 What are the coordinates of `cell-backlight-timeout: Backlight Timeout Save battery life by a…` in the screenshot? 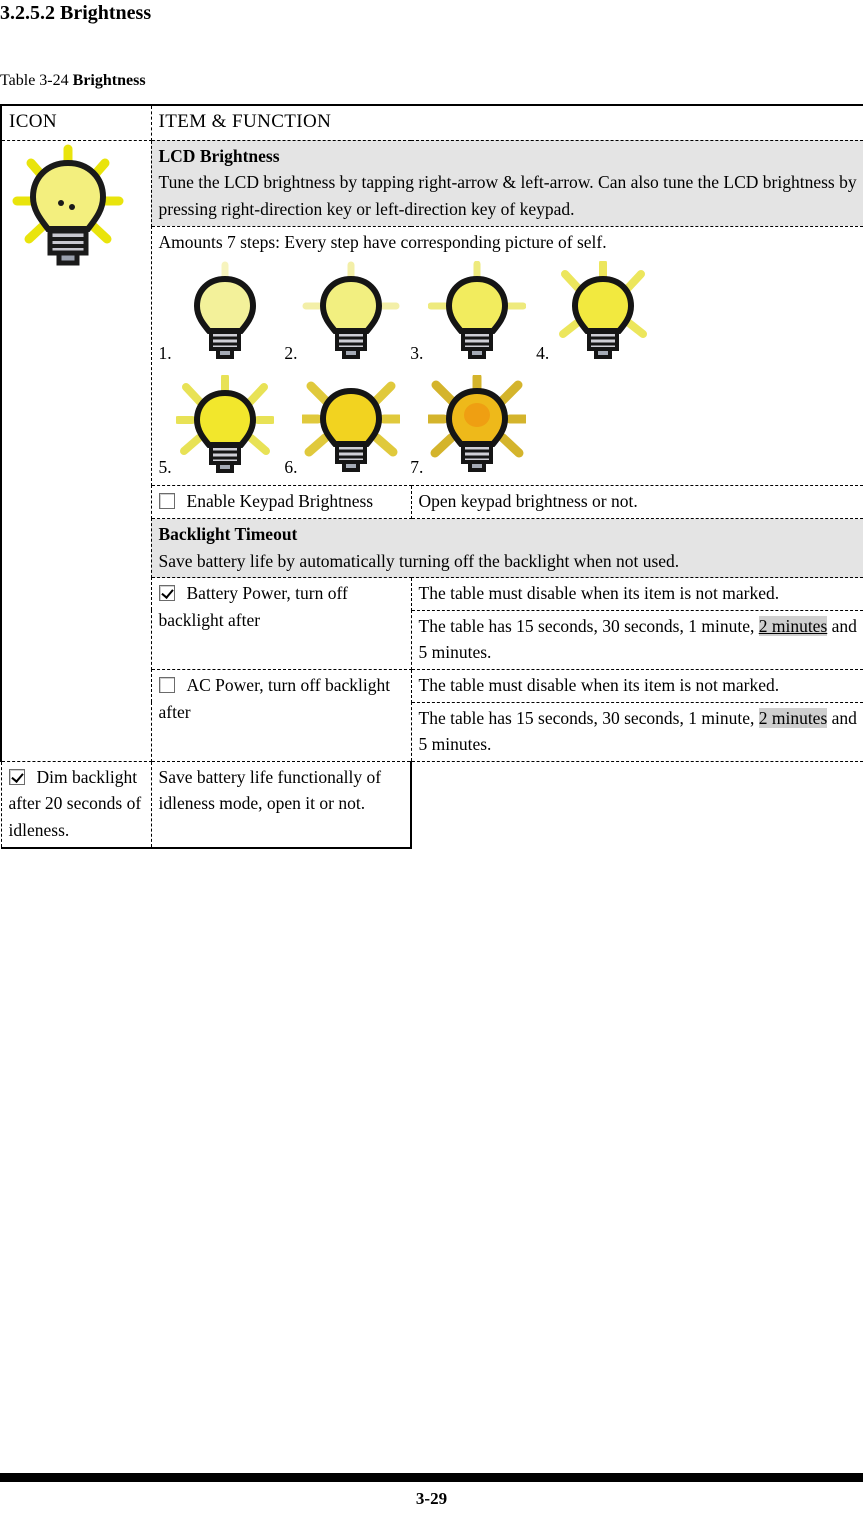 It's located at (506, 548).